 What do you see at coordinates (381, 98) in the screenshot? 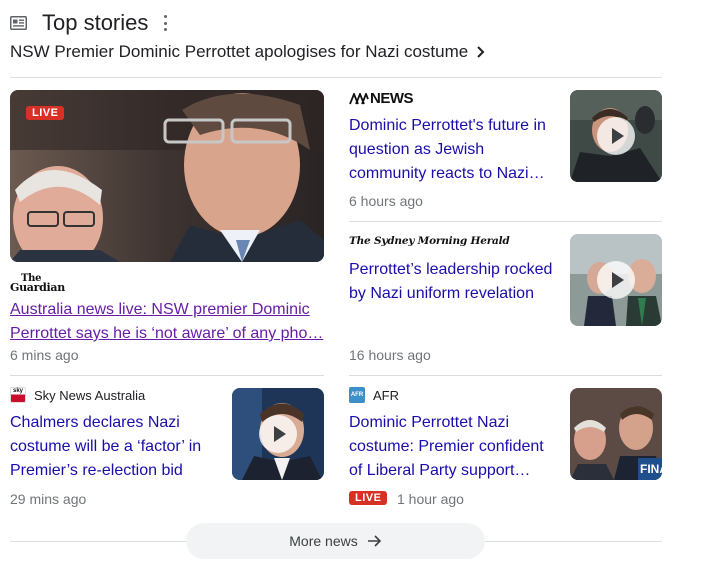
I see `abc-news-logo: NEWS` at bounding box center [381, 98].